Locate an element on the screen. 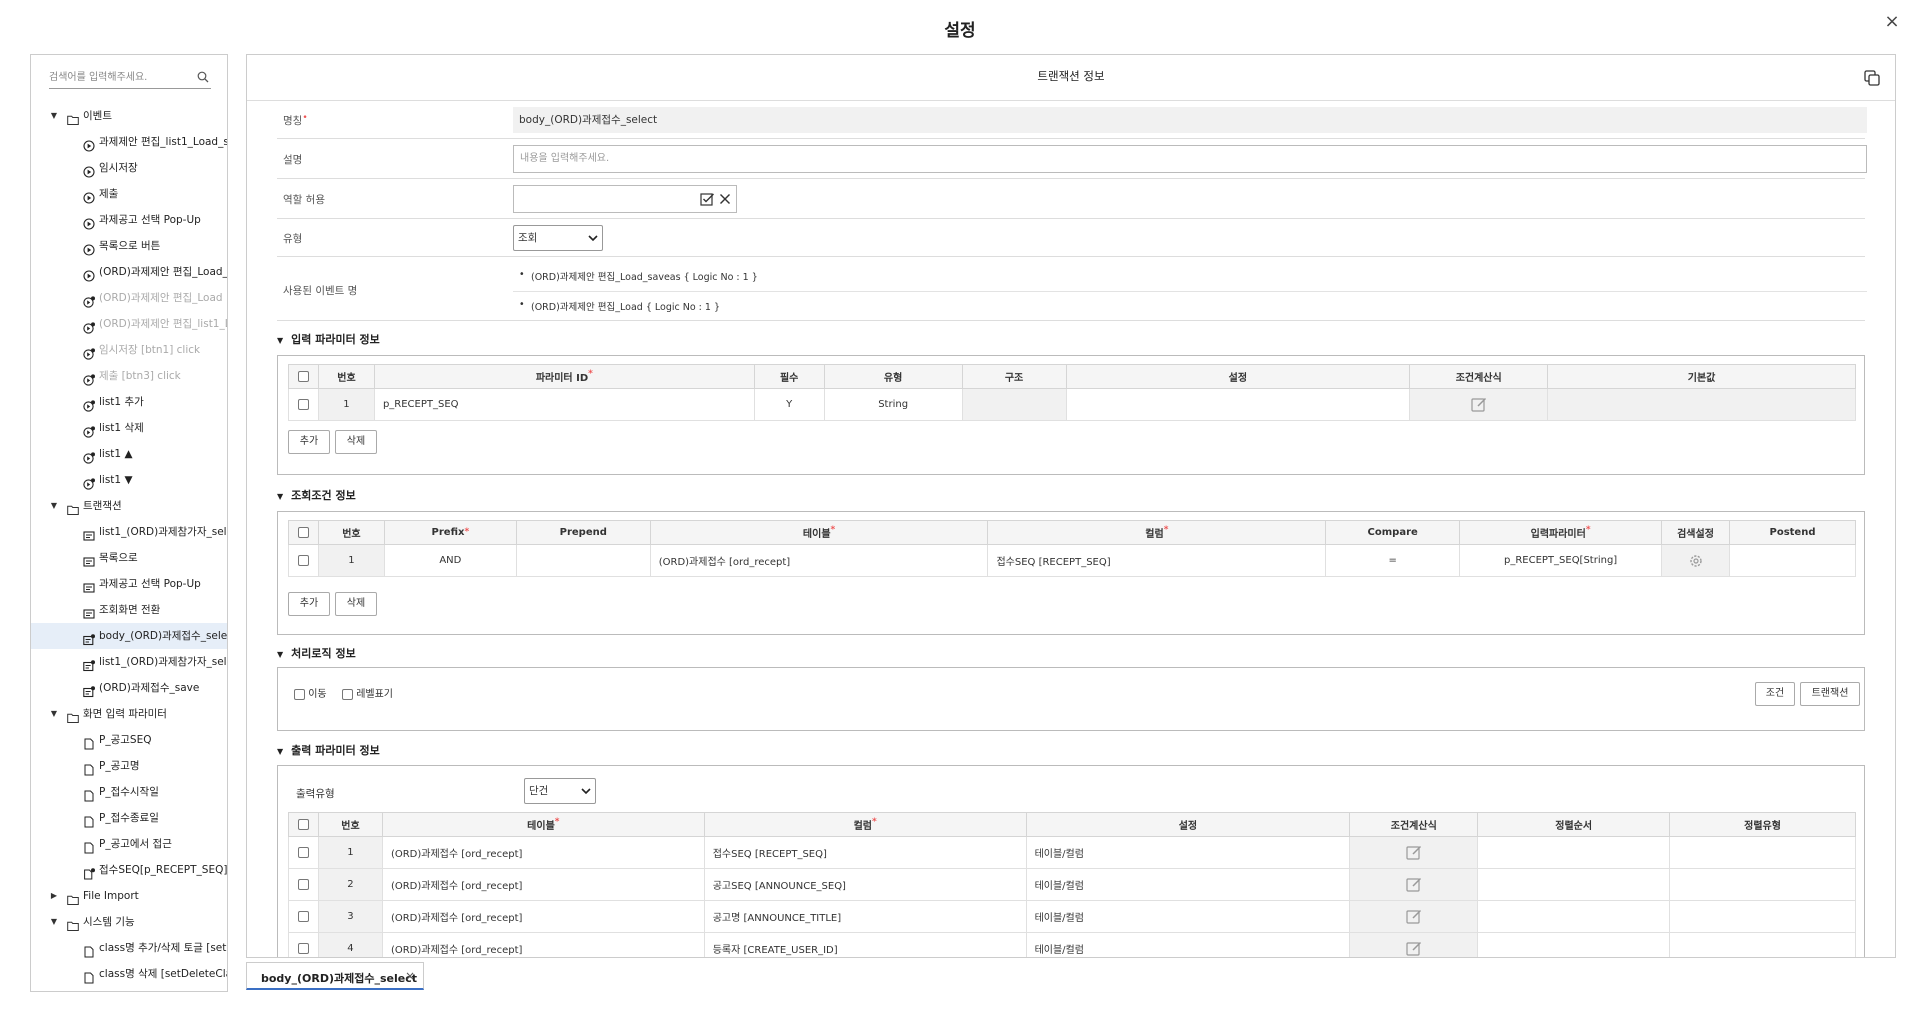 Image resolution: width=1920 pixels, height=1015 pixels. required-cell: Y is located at coordinates (789, 404).